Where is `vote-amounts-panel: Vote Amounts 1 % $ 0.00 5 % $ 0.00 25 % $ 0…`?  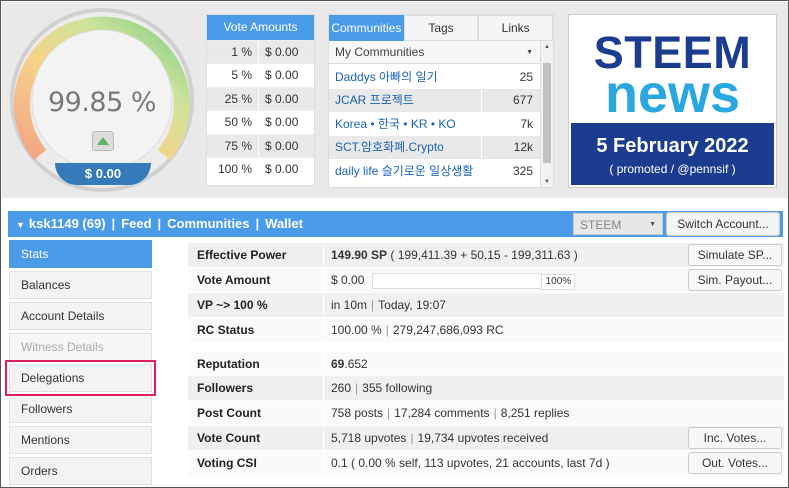
vote-amounts-panel: Vote Amounts 1 % $ 0.00 5 % $ 0.00 25 % $ 0… is located at coordinates (260, 100).